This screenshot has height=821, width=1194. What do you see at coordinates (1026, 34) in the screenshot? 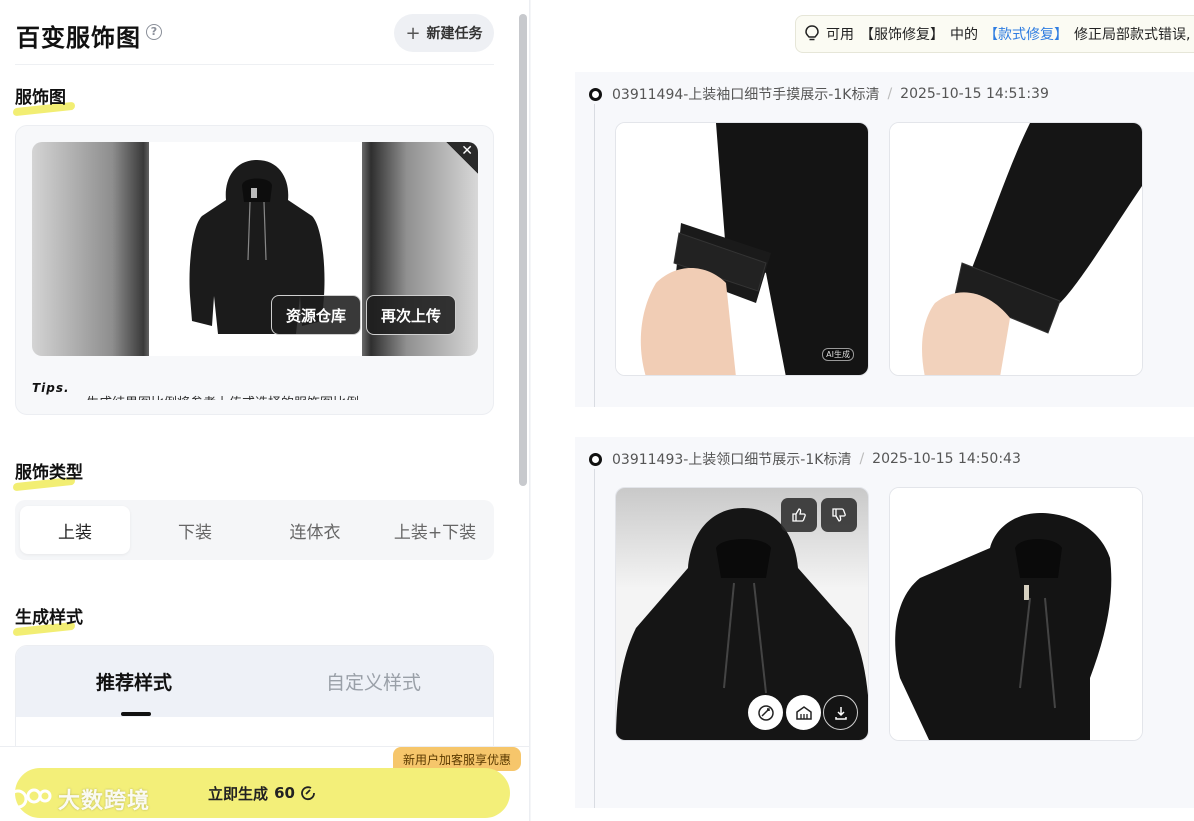
I see `notice-link-style-repair: 【款式修复】` at bounding box center [1026, 34].